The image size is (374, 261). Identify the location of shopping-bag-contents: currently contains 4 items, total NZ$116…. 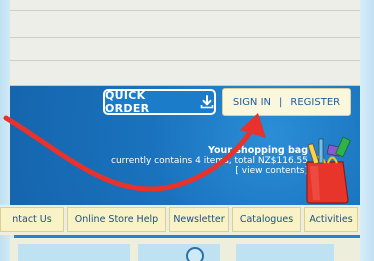
(209, 161).